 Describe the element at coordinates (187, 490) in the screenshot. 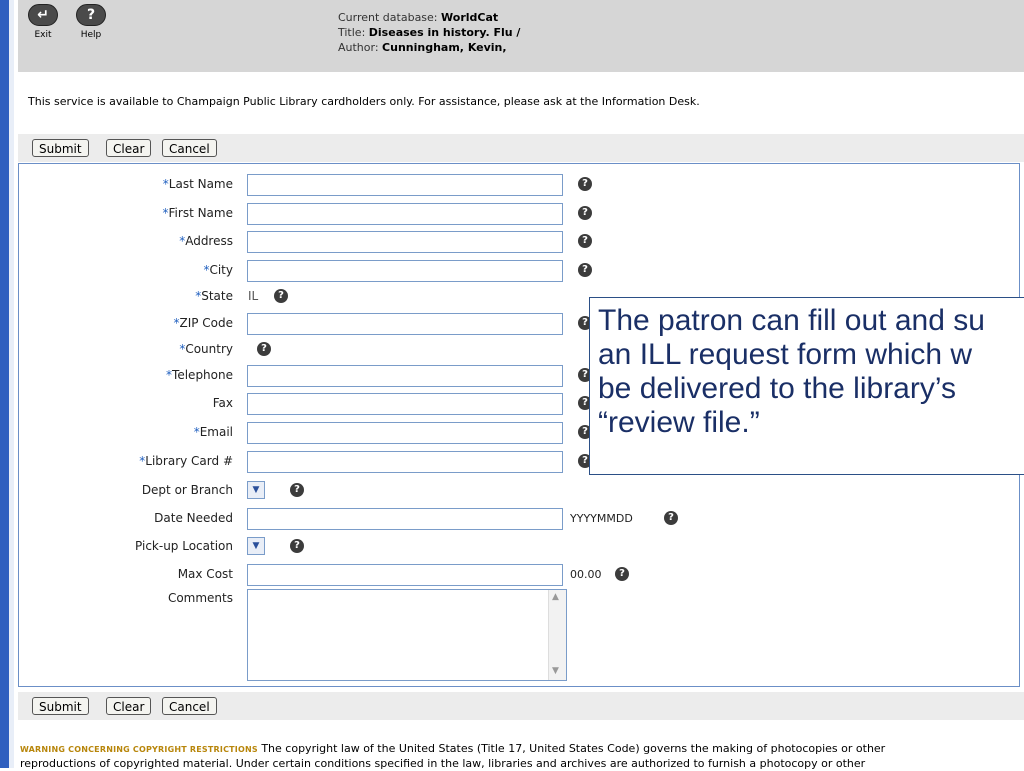

I see `dept-branch-label: Dept or Branch` at that location.